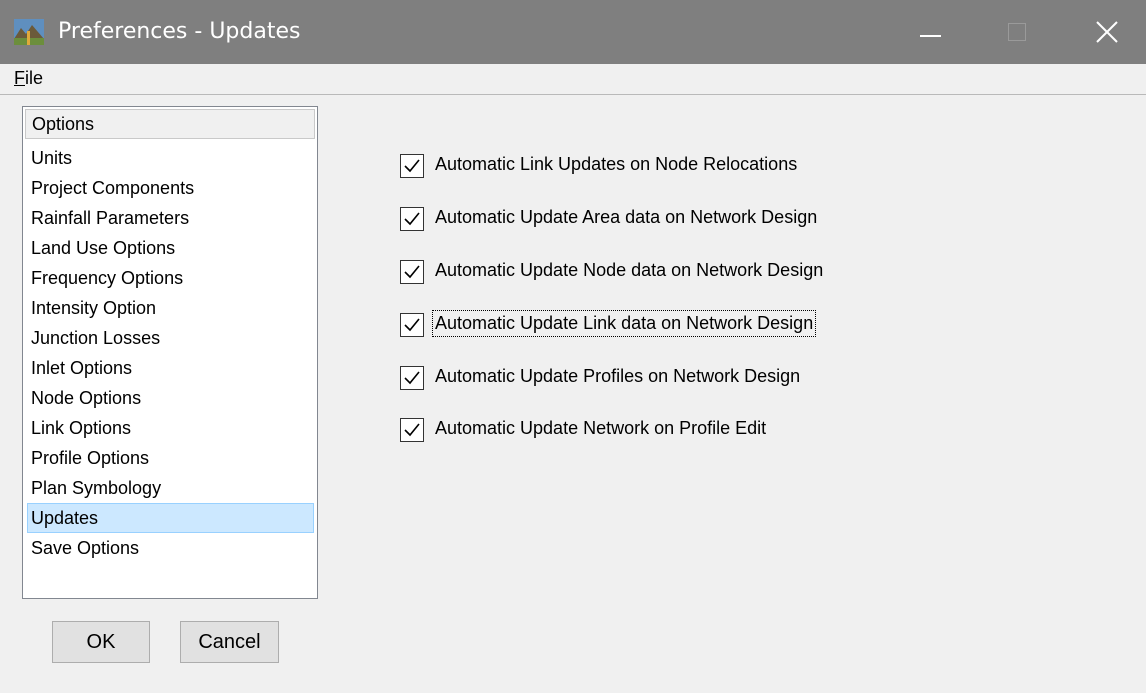  Describe the element at coordinates (170, 158) in the screenshot. I see `list-item-units: Units` at that location.